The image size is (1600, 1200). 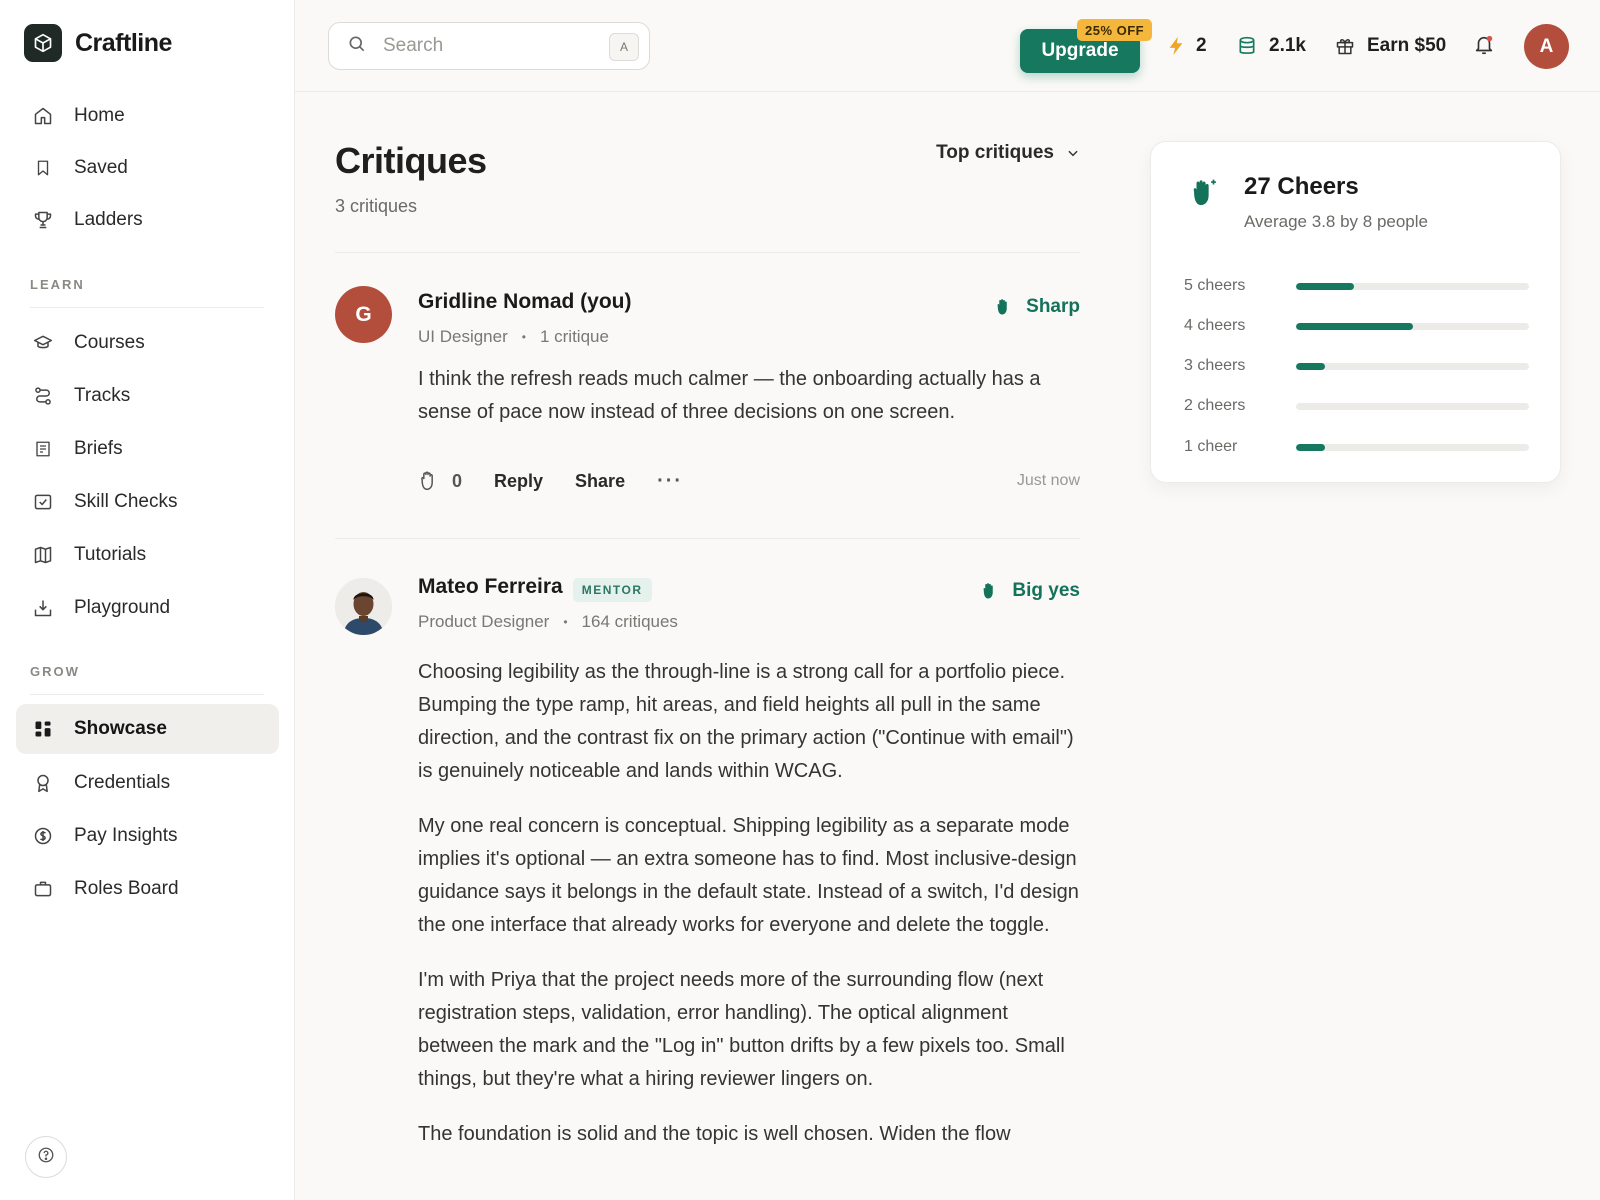 I want to click on author-role: UI Designer, so click(x=463, y=336).